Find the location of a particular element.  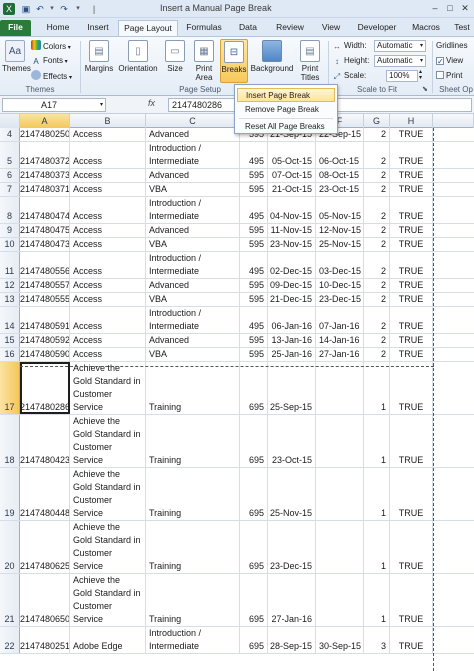

gridlines-view-checkbox: ✓ View is located at coordinates (449, 61).